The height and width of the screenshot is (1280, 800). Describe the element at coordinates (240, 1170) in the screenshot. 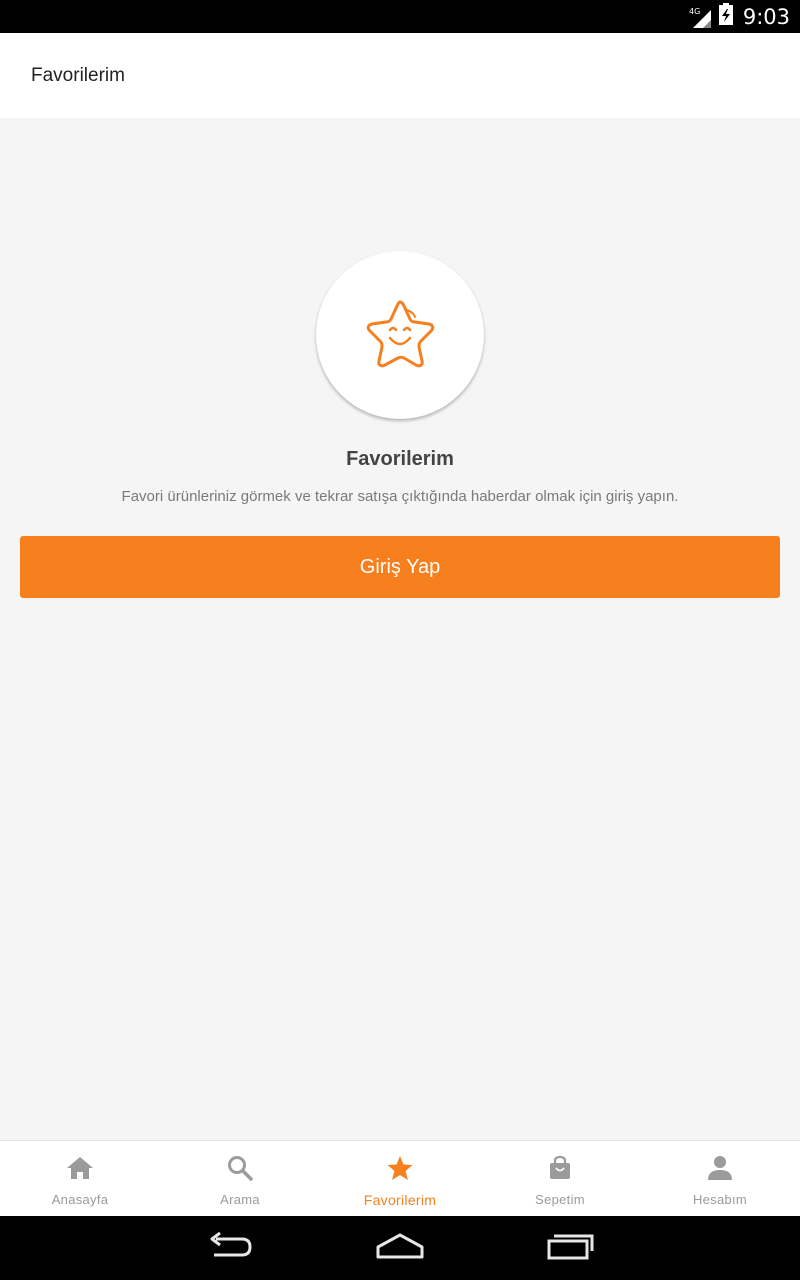

I see `search-icon` at that location.